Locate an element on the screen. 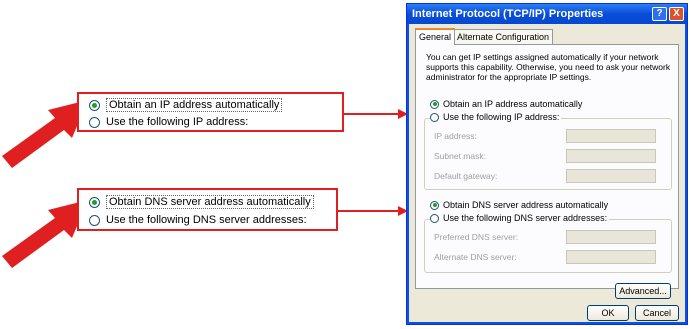 This screenshot has width=691, height=329. alternate-dns-field is located at coordinates (611, 257).